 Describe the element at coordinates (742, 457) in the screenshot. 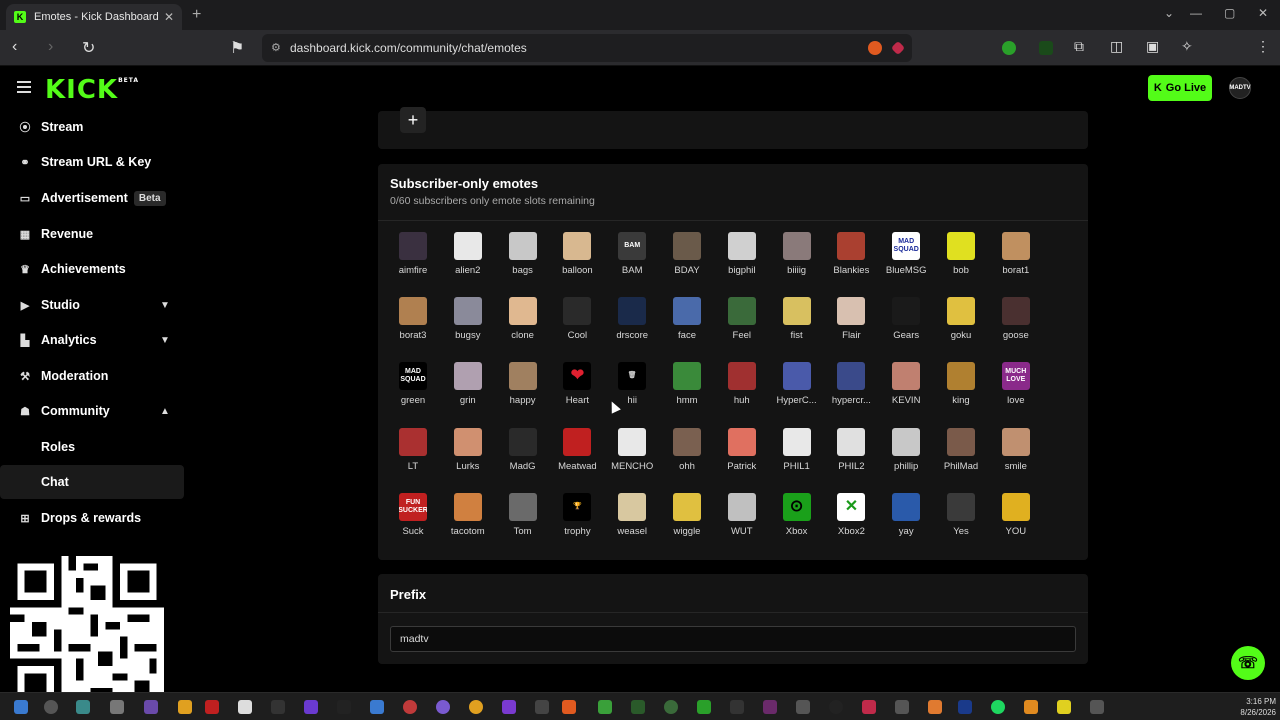

I see `emote-item: Patrick` at that location.